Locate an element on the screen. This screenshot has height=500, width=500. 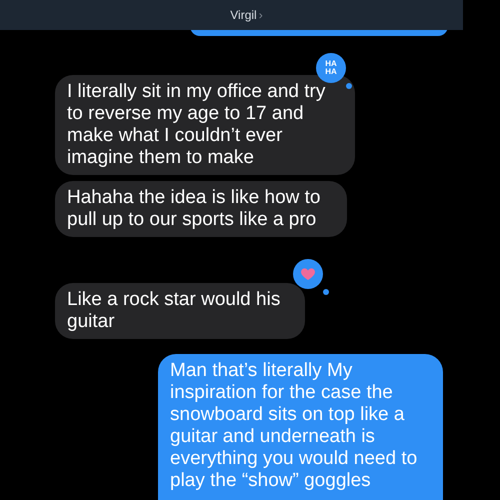
message-text: Hahaha the idea is like how to pull up to our sports like a pro is located at coordinates (193, 208).